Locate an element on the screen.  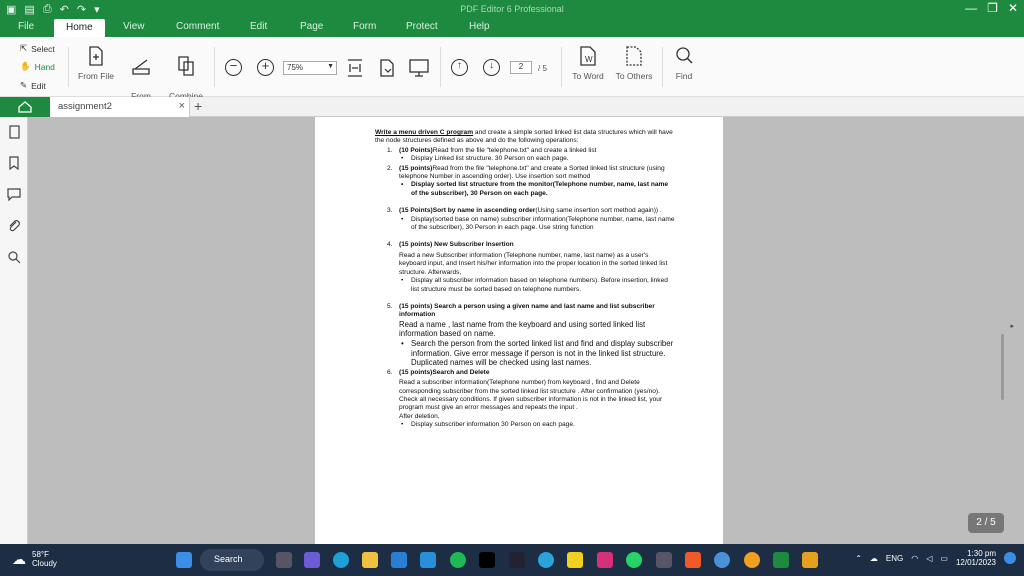
fit-width-icon is located at coordinates (355, 68).